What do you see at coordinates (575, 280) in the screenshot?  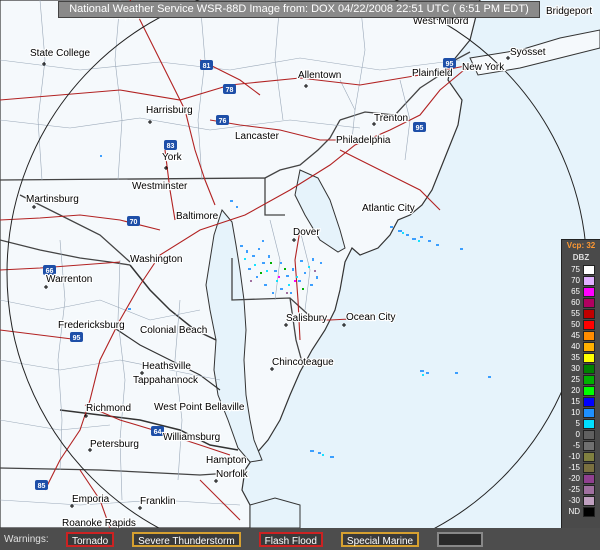 I see `legend-level-label: 70` at bounding box center [575, 280].